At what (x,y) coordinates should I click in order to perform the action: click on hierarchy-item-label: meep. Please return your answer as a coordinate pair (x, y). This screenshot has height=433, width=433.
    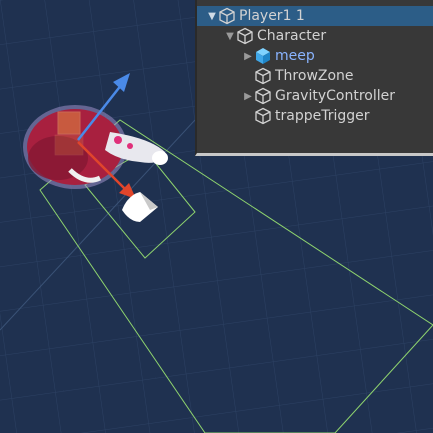
    Looking at the image, I should click on (295, 56).